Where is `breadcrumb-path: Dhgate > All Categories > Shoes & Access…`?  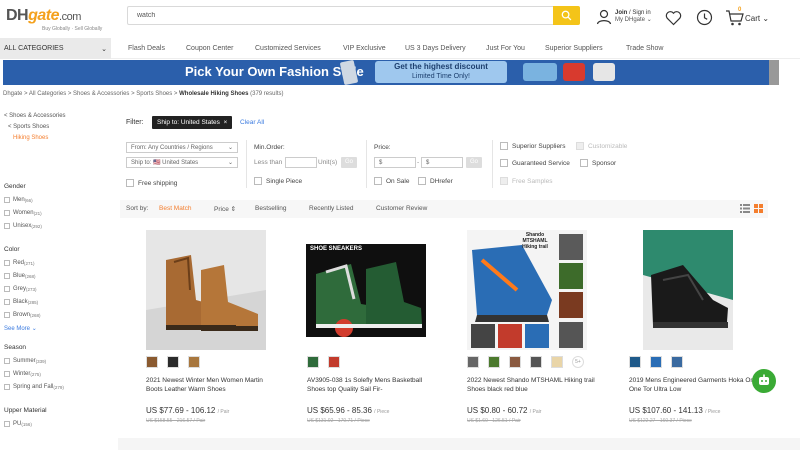
breadcrumb-path: Dhgate > All Categories > Shoes & Access… is located at coordinates (91, 94).